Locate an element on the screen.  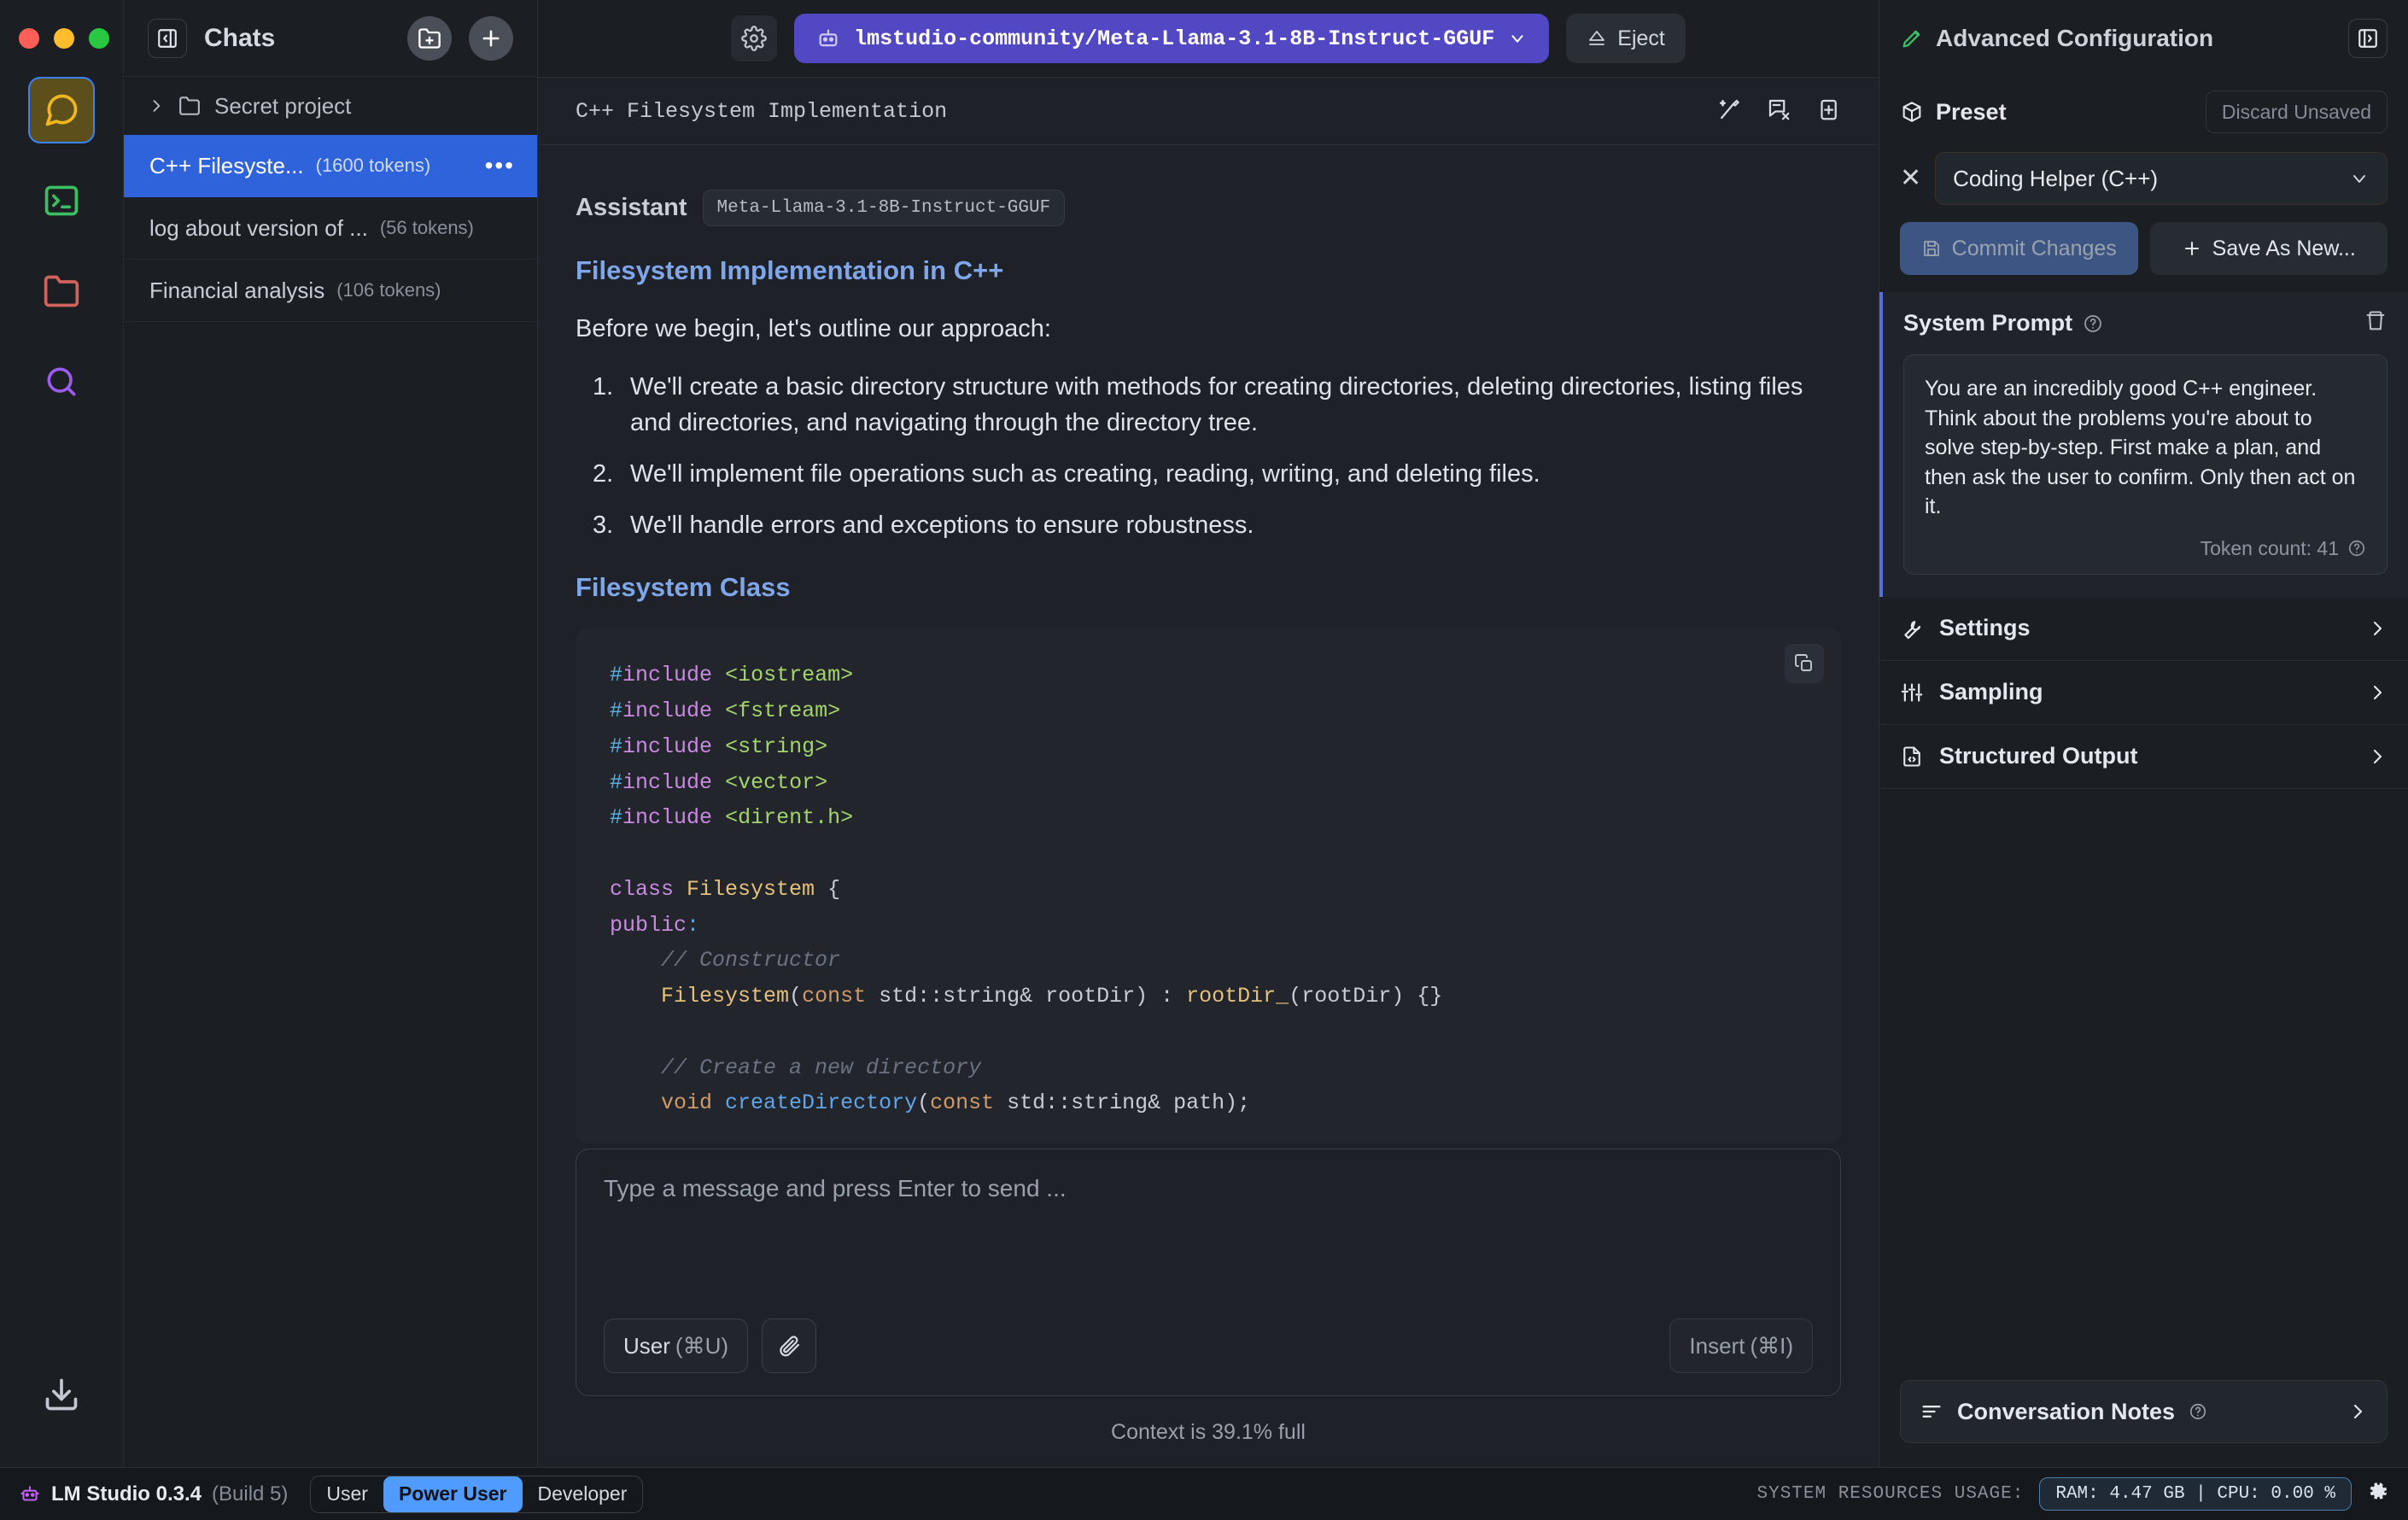
folder-icon is located at coordinates (61, 291).